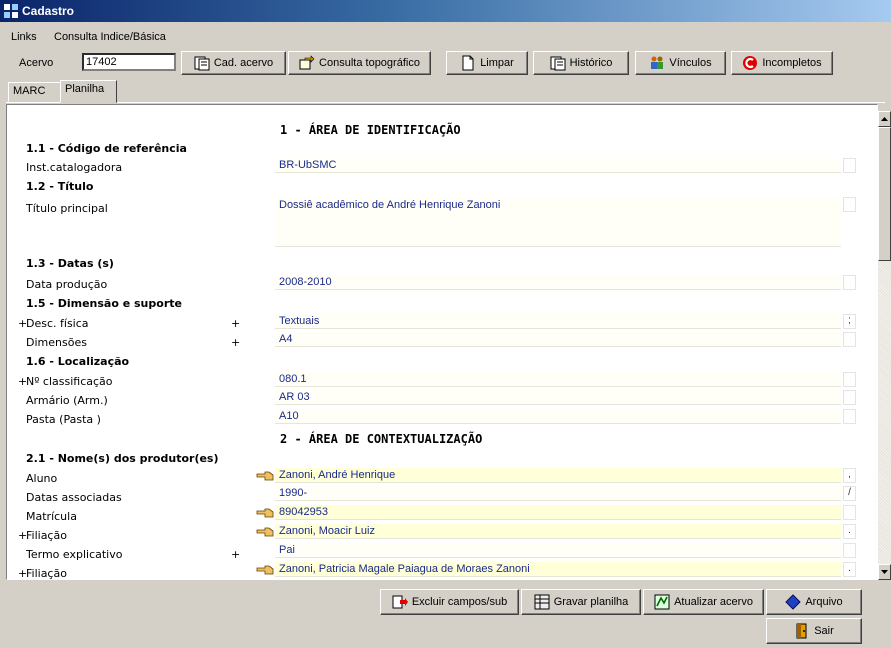  I want to click on sair-button: Sair, so click(814, 631).